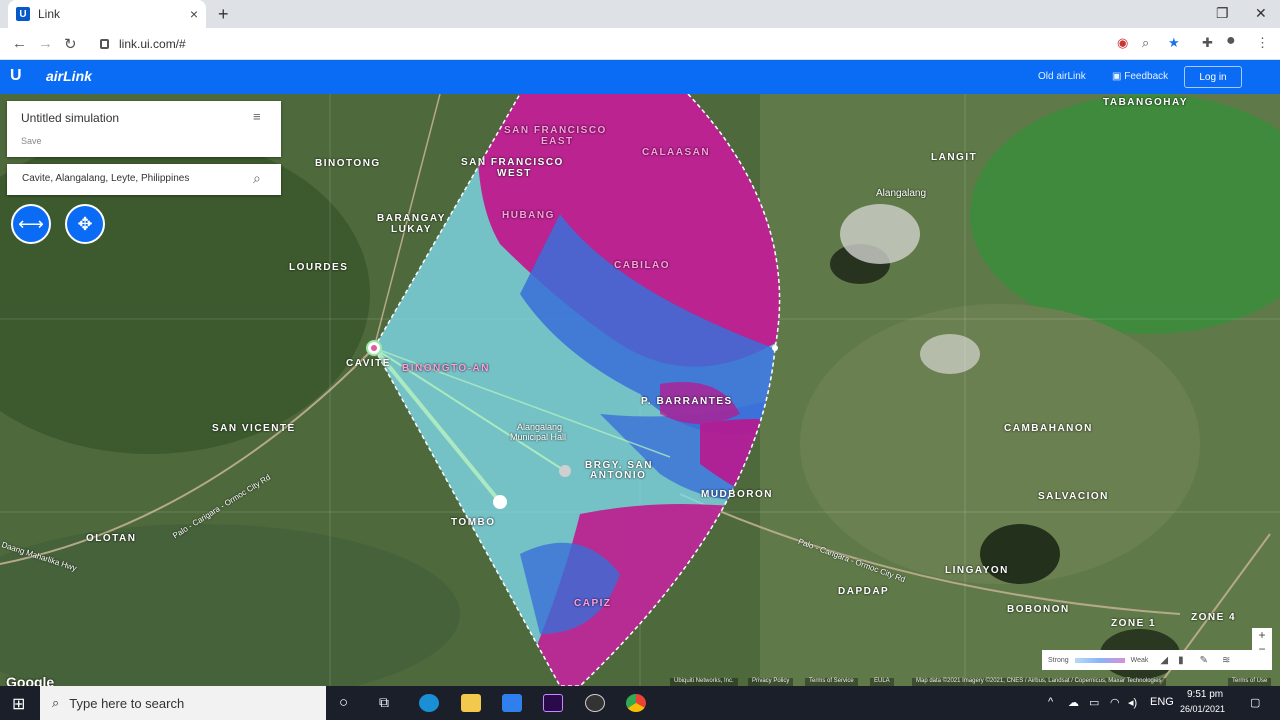 Image resolution: width=1280 pixels, height=720 pixels. What do you see at coordinates (1122, 43) in the screenshot?
I see `blocked-cookie-icon: ◉` at bounding box center [1122, 43].